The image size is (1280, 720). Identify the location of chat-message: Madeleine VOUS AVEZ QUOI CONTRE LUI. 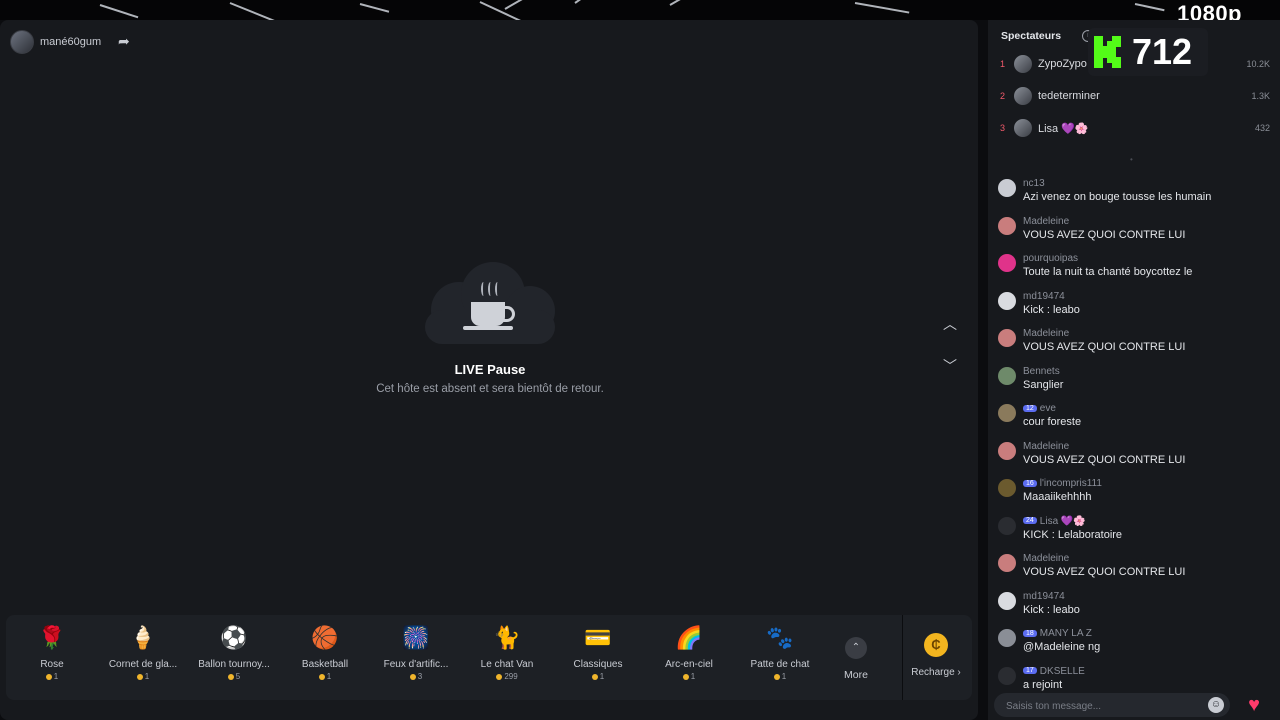
(1135, 233).